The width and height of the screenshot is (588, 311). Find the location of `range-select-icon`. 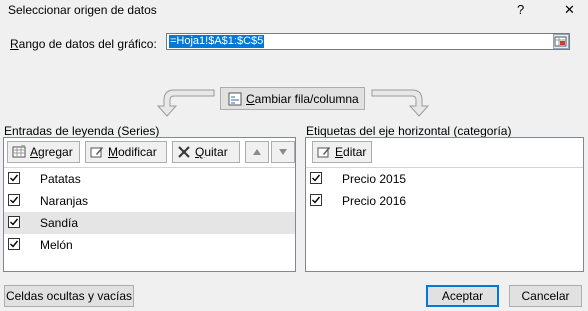

range-select-icon is located at coordinates (560, 41).